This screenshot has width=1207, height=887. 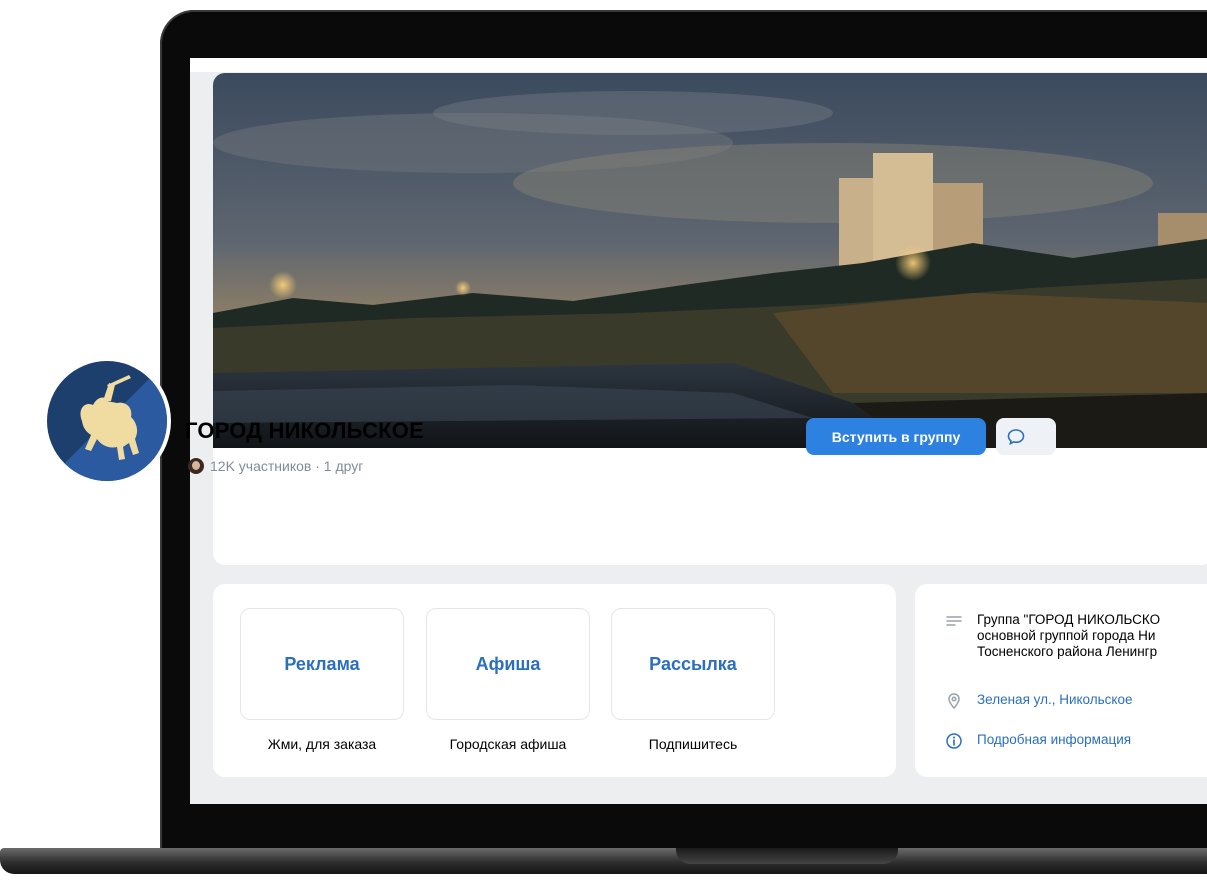 I want to click on laptop-notch, so click(x=787, y=856).